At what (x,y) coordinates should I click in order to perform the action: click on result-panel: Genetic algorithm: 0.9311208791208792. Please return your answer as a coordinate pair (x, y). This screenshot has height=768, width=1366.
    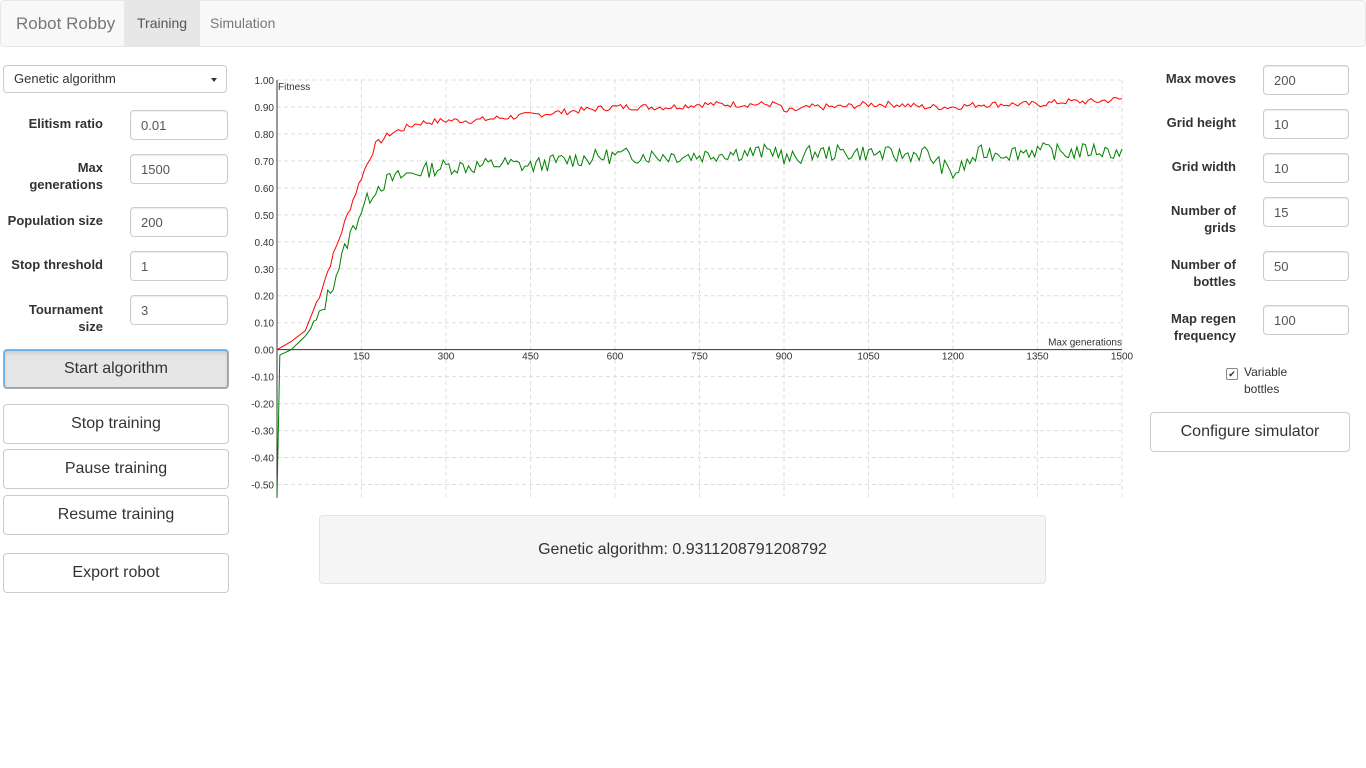
    Looking at the image, I should click on (682, 549).